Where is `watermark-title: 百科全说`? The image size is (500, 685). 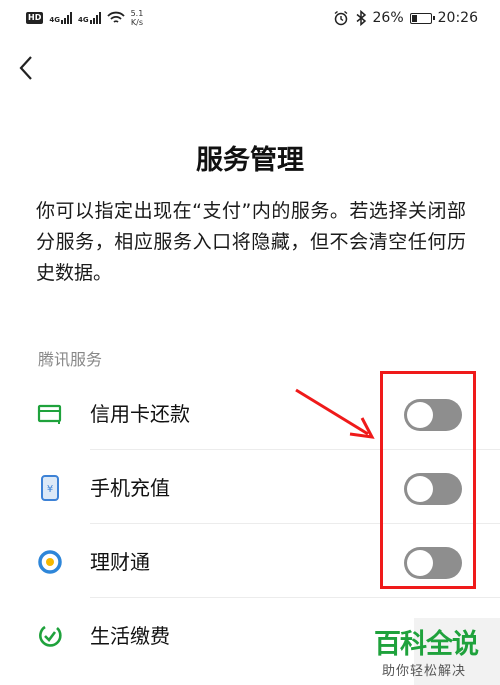 watermark-title: 百科全说 is located at coordinates (426, 644).